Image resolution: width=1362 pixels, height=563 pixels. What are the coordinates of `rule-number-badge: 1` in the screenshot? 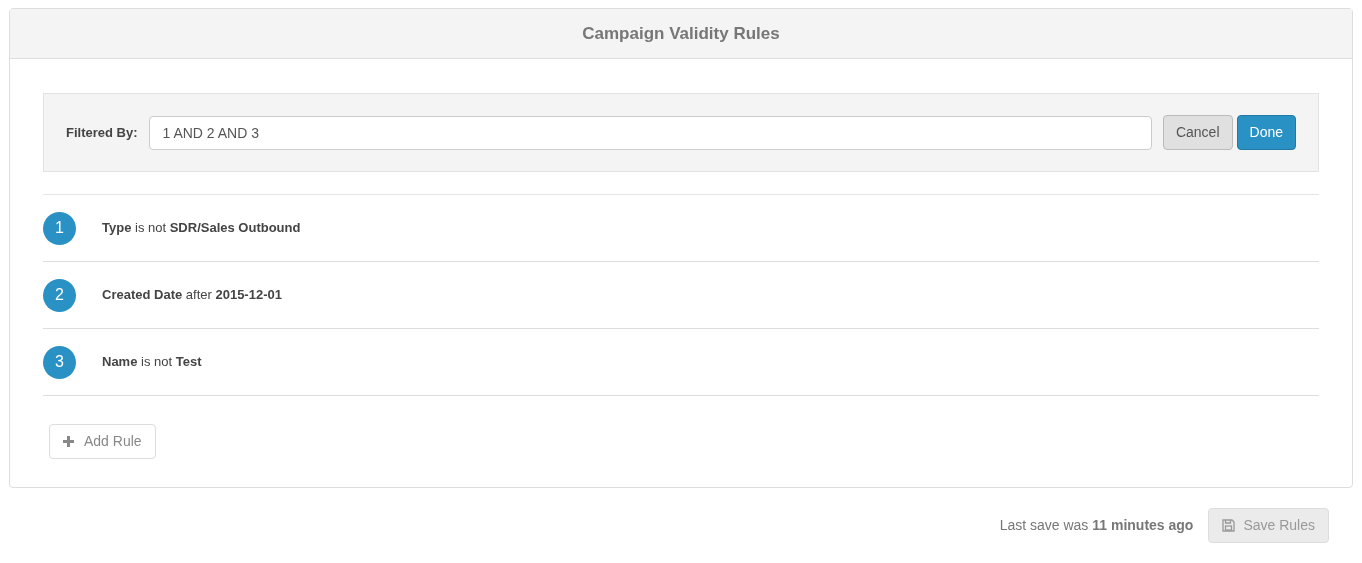 It's located at (59, 228).